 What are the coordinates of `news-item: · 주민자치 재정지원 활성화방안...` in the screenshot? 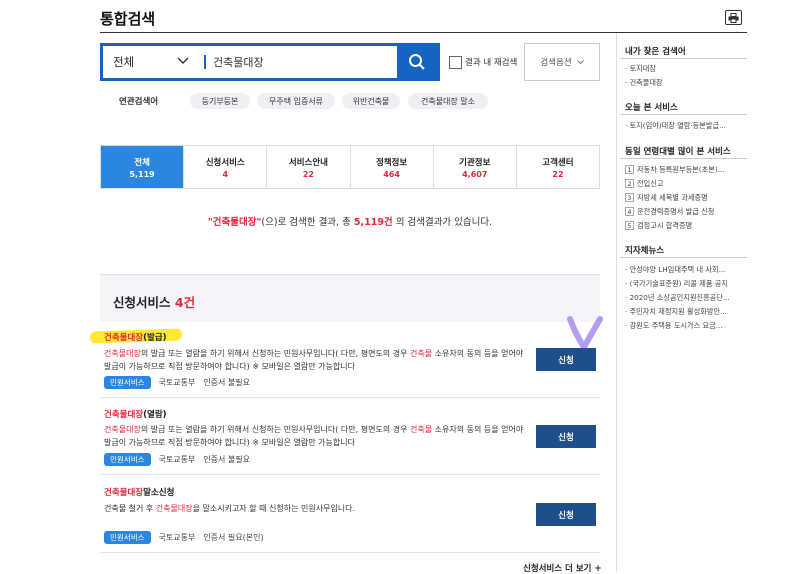 It's located at (685, 312).